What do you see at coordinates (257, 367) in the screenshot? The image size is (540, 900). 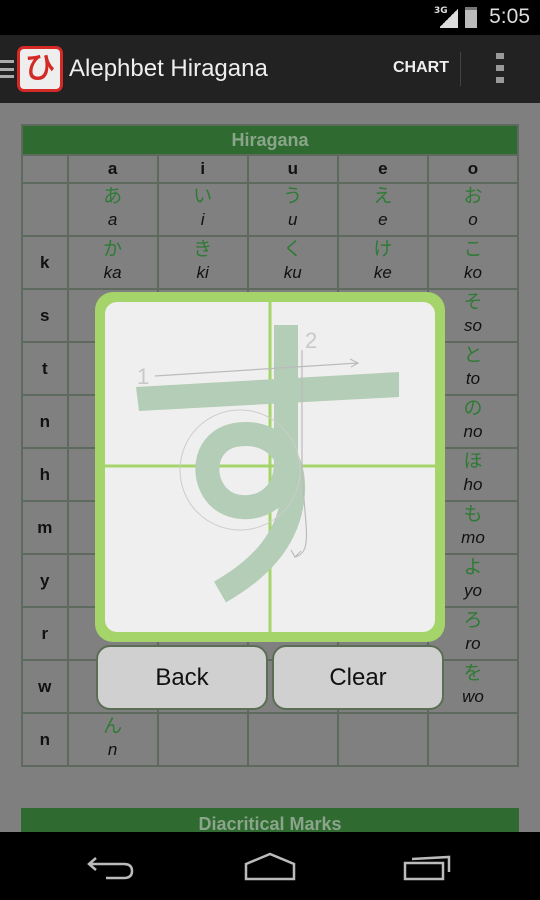 I see `stroke-1-arrow` at bounding box center [257, 367].